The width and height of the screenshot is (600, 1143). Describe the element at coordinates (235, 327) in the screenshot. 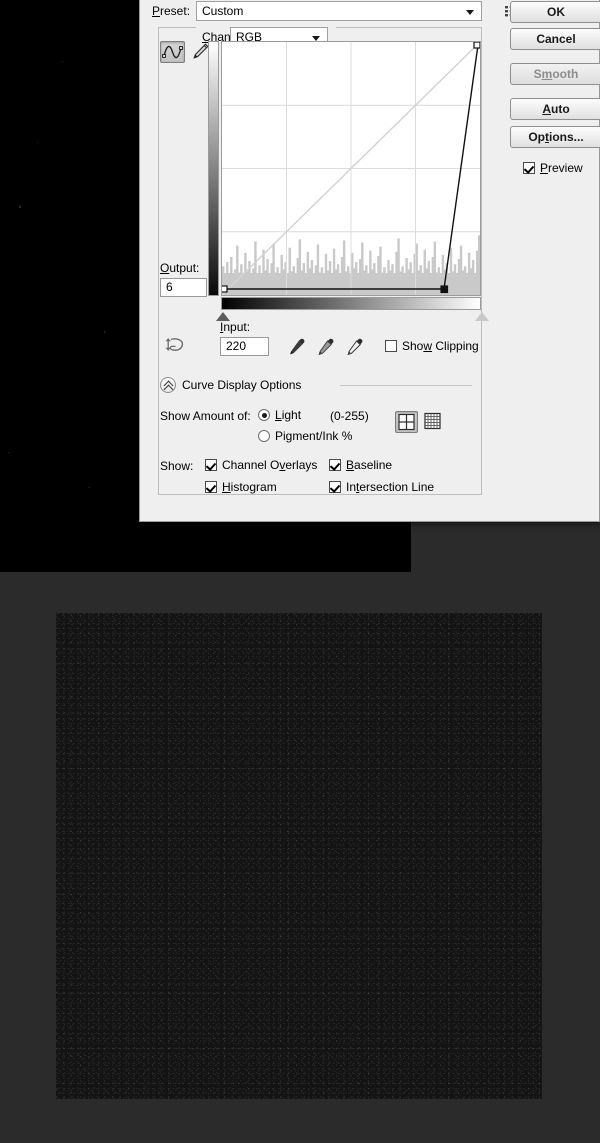

I see `input-label: Input:` at that location.